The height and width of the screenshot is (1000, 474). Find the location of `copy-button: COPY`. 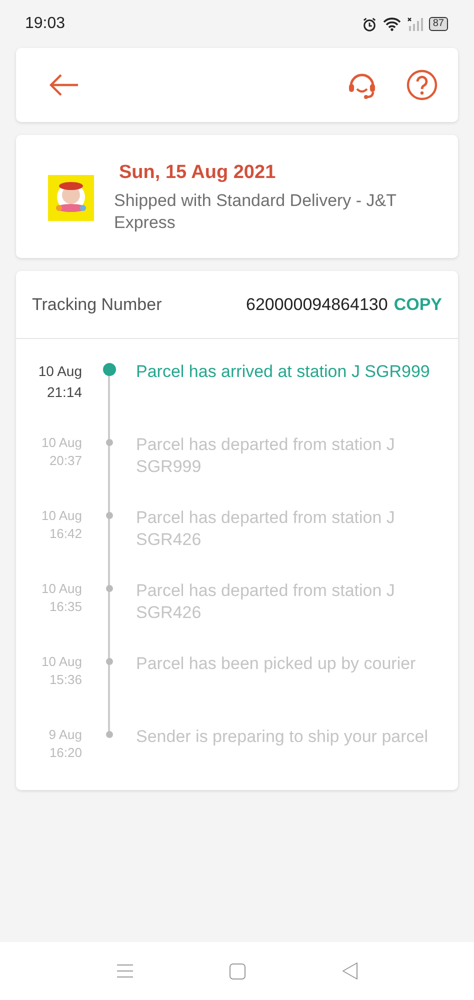

copy-button: COPY is located at coordinates (418, 304).